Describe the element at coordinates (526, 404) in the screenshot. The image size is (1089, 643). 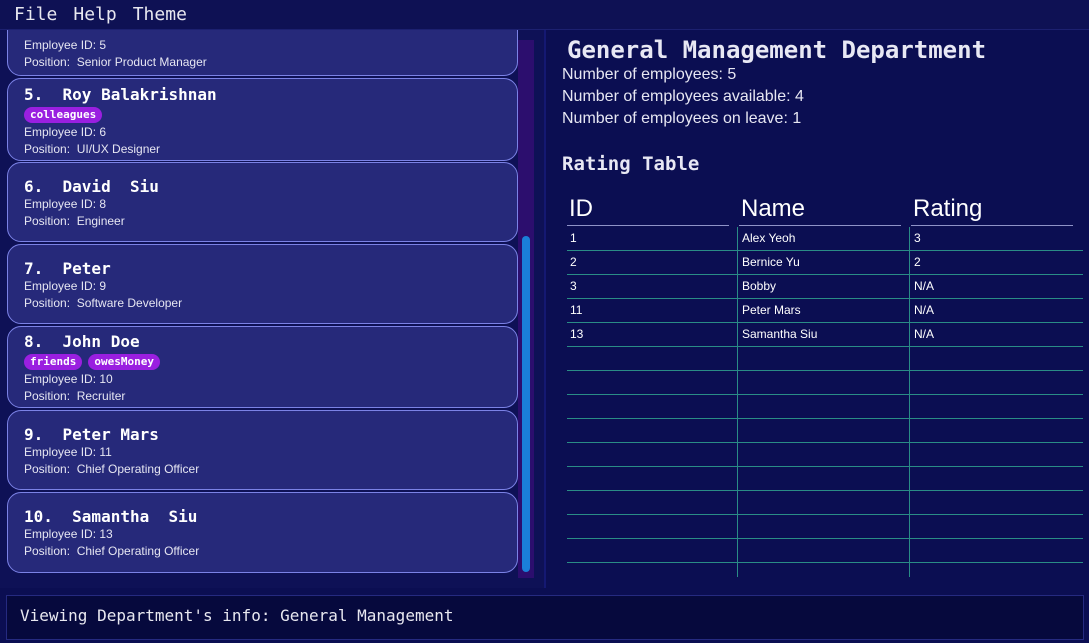
I see `scrollbar-thumb` at that location.